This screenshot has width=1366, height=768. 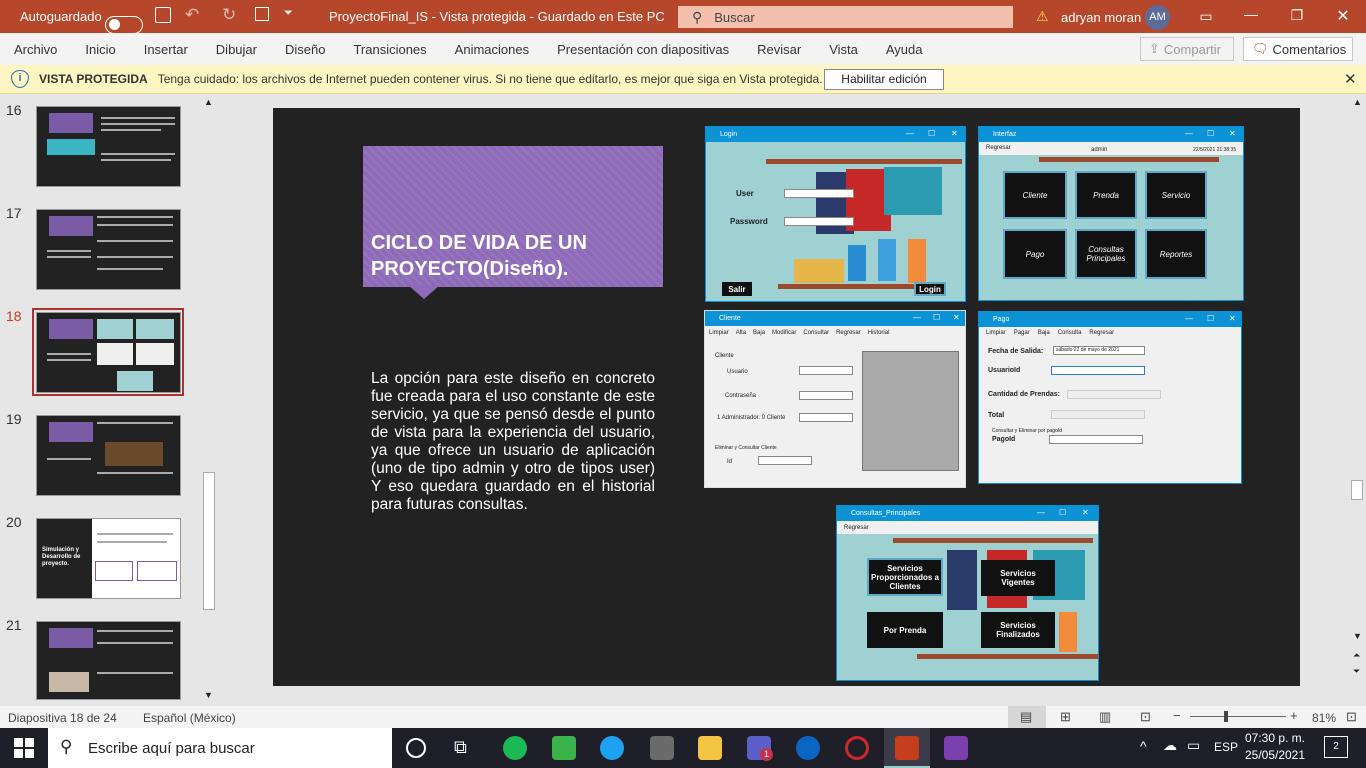 I want to click on edge-icon, so click(x=612, y=748).